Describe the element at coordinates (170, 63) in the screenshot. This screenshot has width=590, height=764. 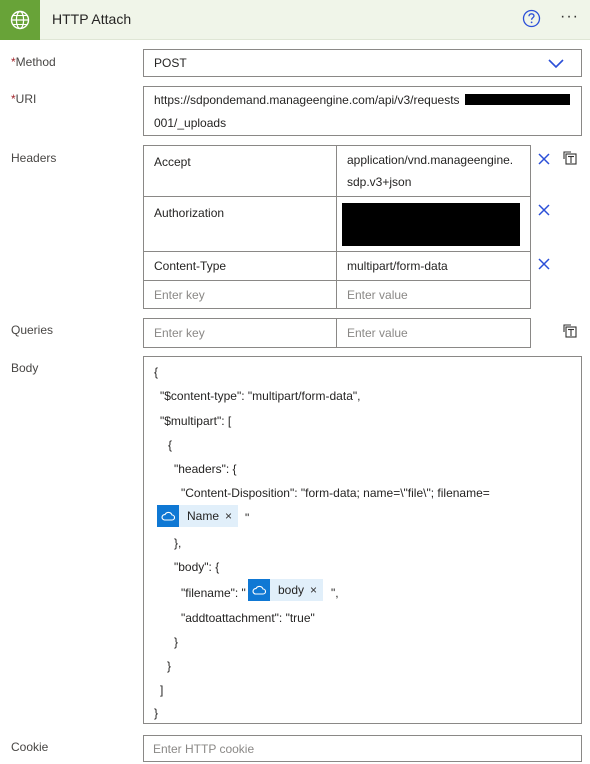
I see `method-value: POST` at that location.